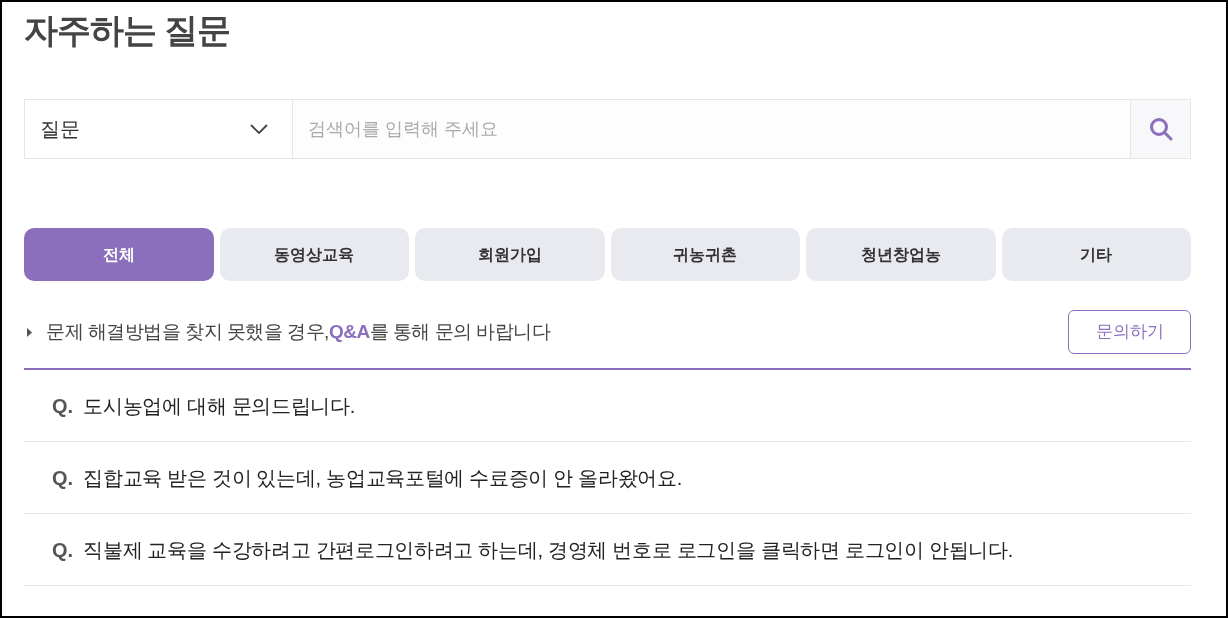 Image resolution: width=1228 pixels, height=618 pixels. Describe the element at coordinates (510, 254) in the screenshot. I see `category-tab: 회원가입` at that location.